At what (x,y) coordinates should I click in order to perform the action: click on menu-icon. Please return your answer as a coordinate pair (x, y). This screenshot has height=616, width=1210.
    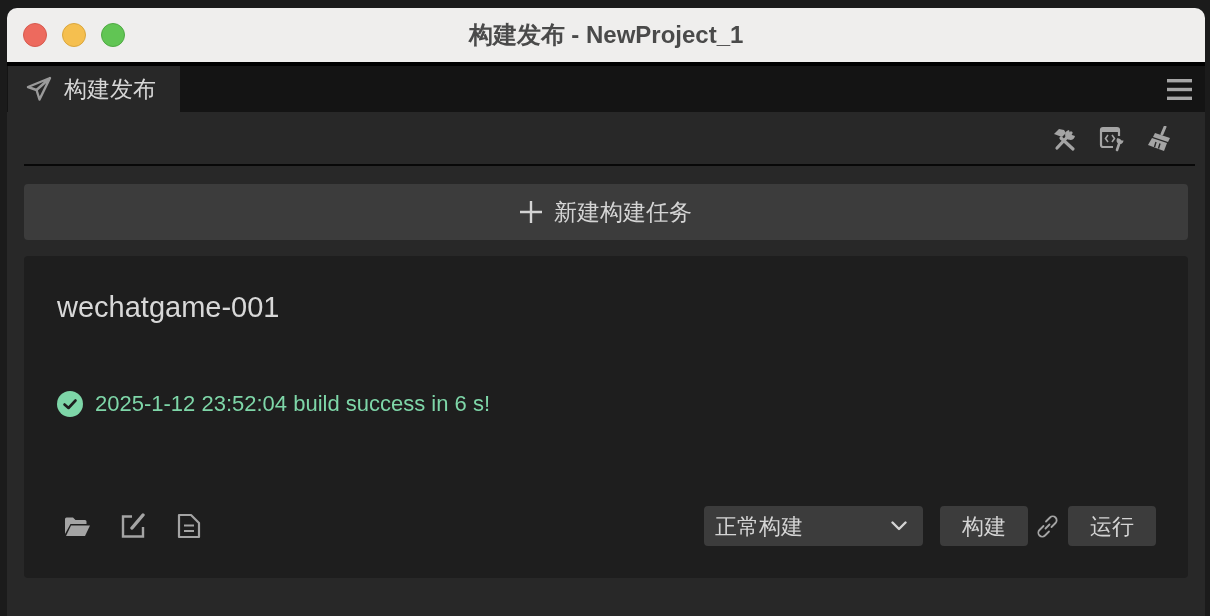
    Looking at the image, I should click on (1179, 89).